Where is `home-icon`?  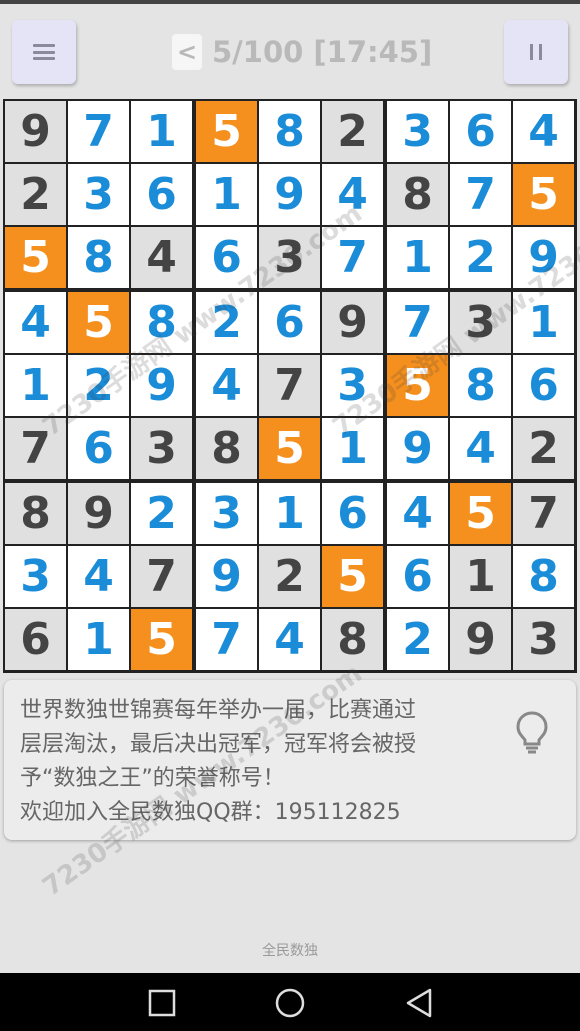
home-icon is located at coordinates (290, 1003).